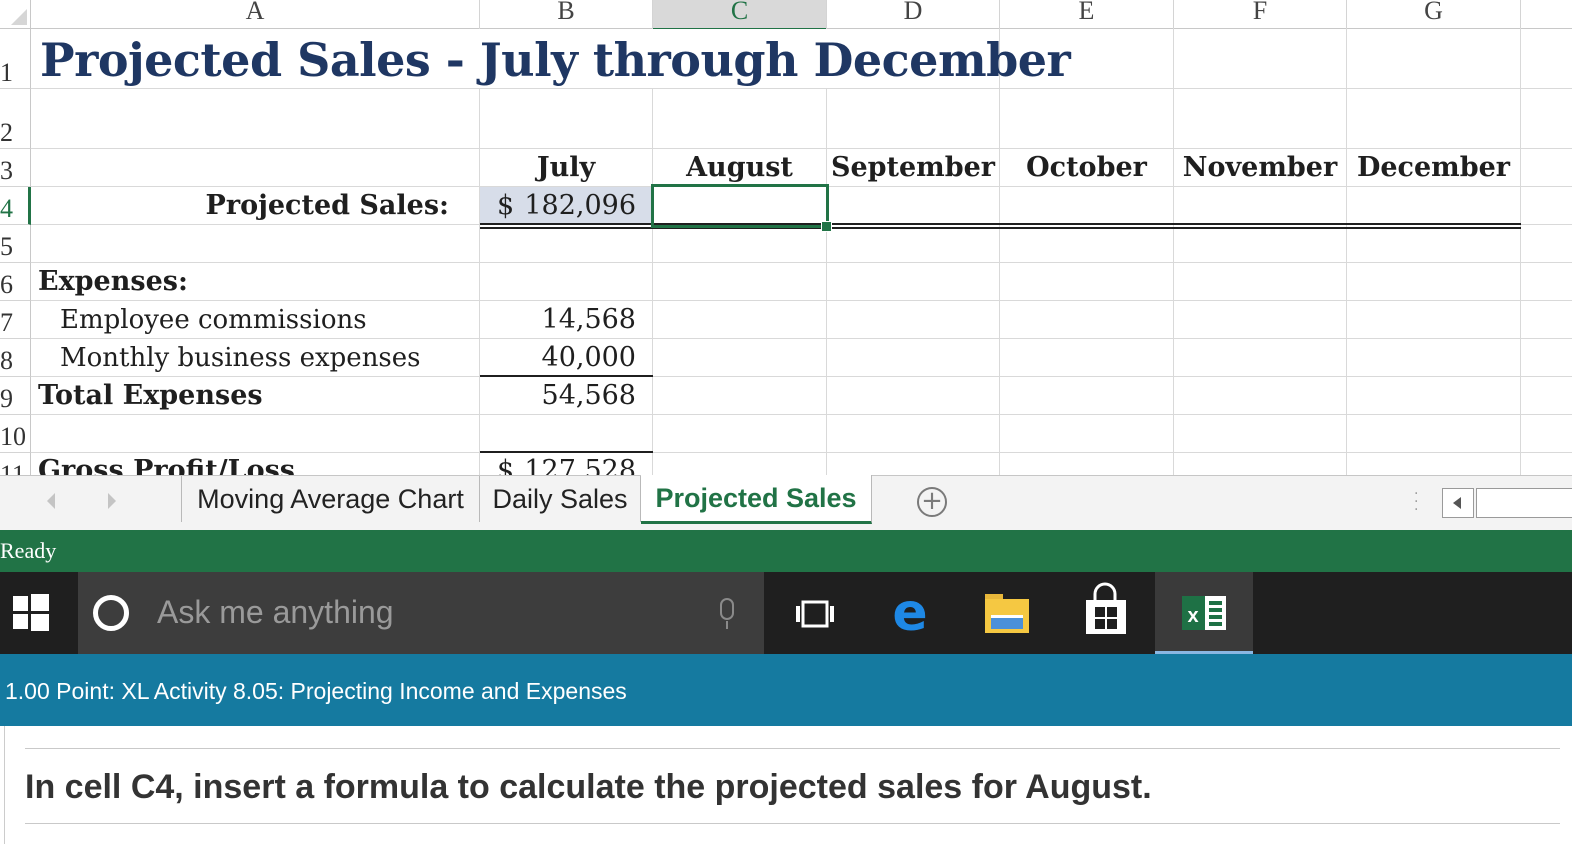 The width and height of the screenshot is (1572, 844). I want to click on monthly-business-expenses-value: 40,000, so click(558, 357).